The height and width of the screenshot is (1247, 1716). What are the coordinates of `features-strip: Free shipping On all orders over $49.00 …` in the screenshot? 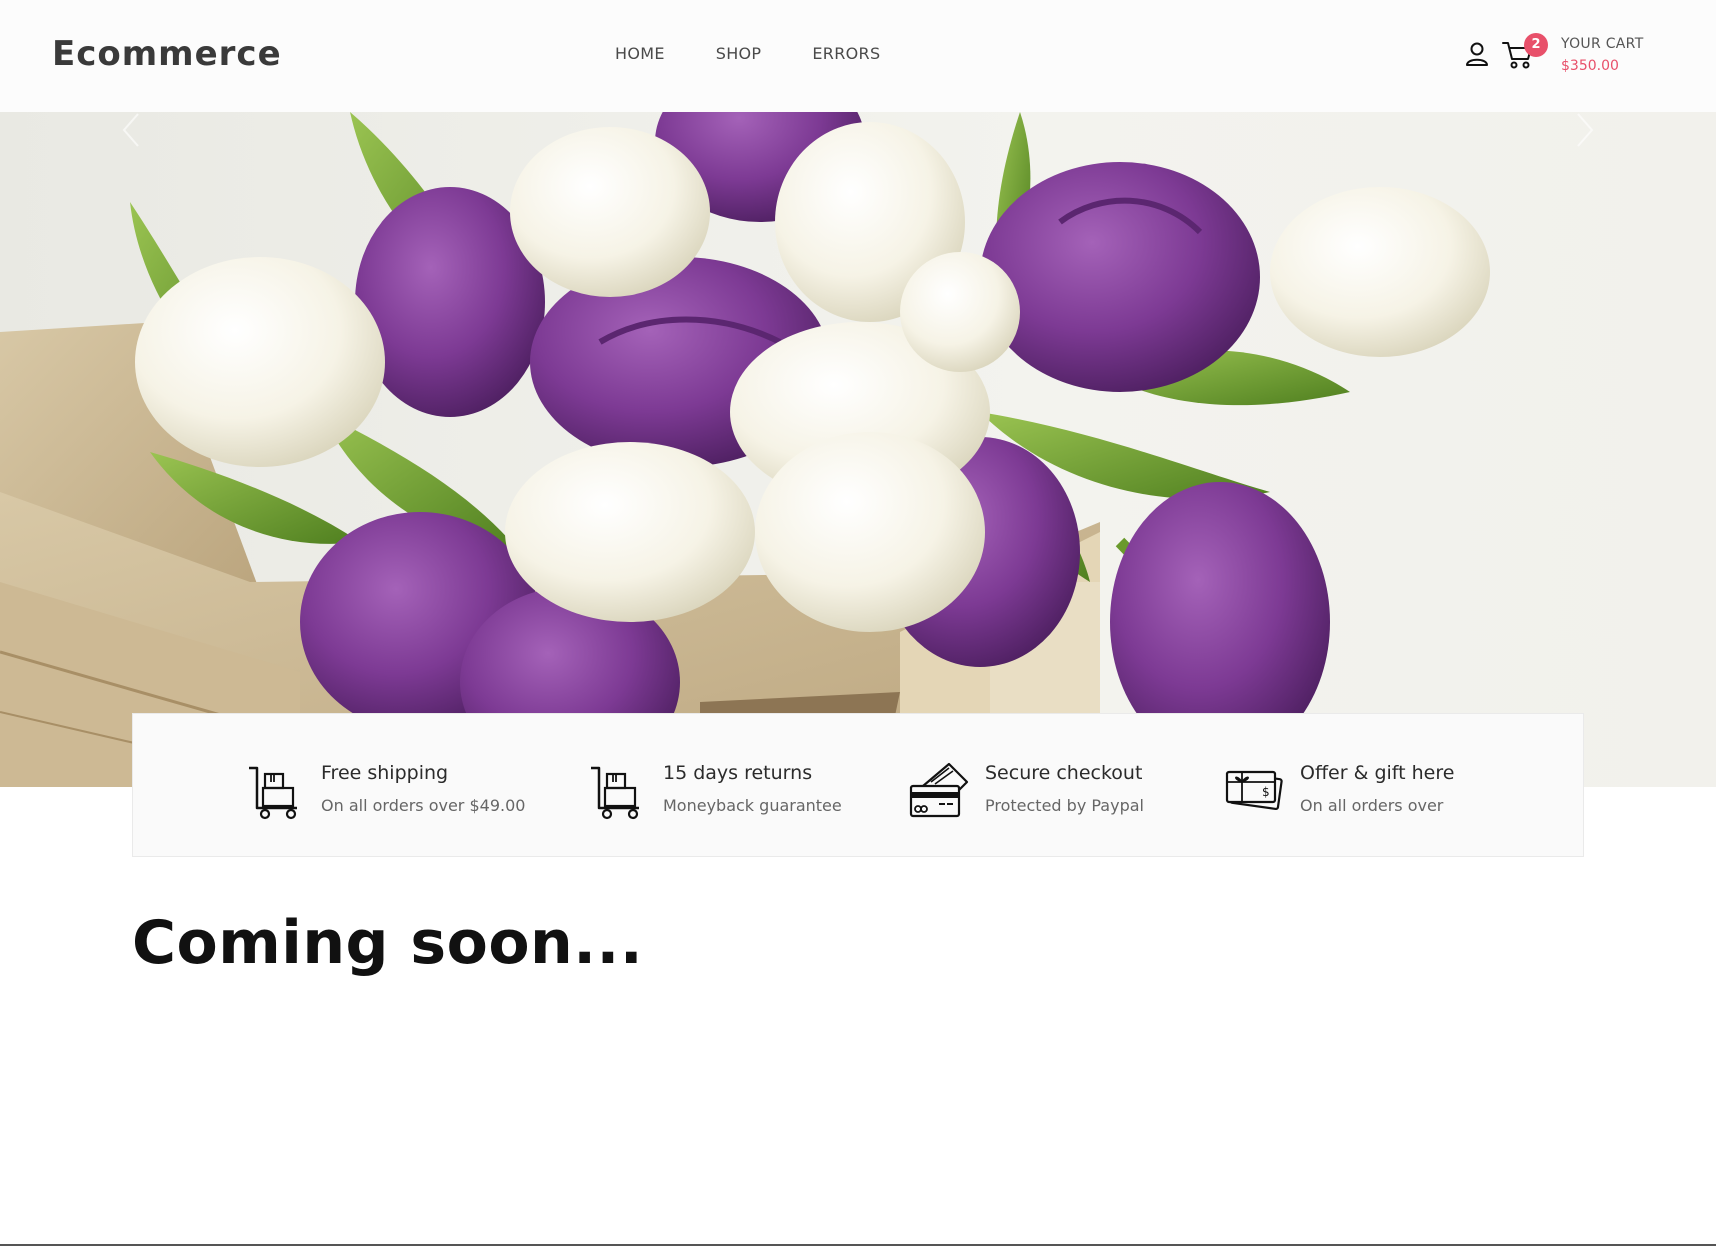 It's located at (858, 785).